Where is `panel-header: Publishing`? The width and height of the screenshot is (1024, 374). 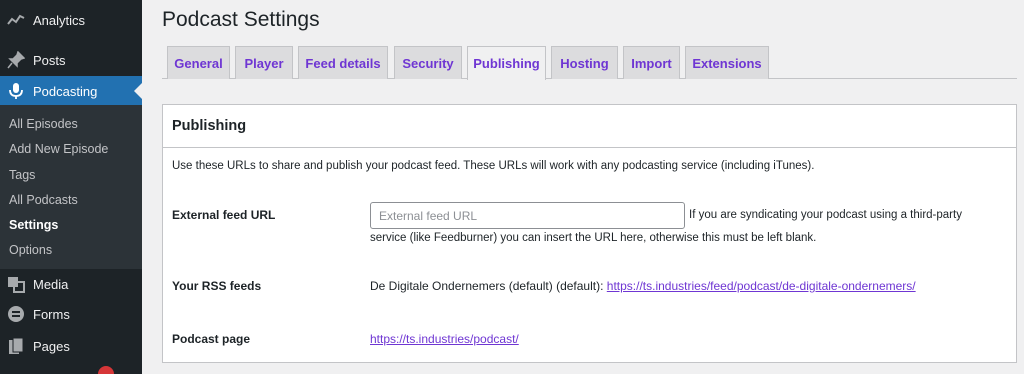
panel-header: Publishing is located at coordinates (589, 126).